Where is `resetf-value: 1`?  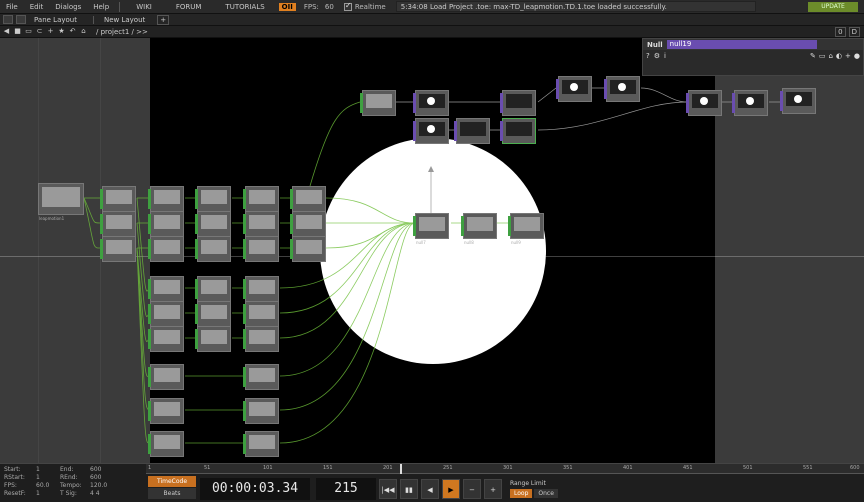 resetf-value: 1 is located at coordinates (48, 494).